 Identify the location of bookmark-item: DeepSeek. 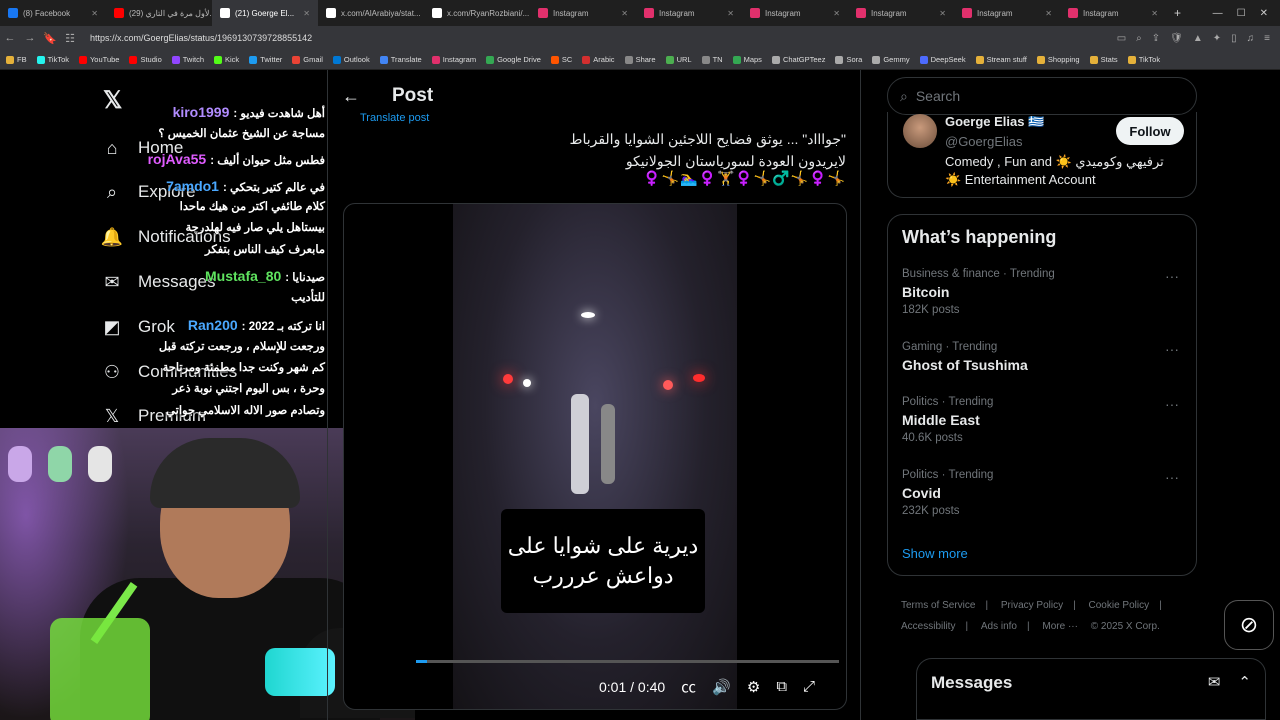
(942, 59).